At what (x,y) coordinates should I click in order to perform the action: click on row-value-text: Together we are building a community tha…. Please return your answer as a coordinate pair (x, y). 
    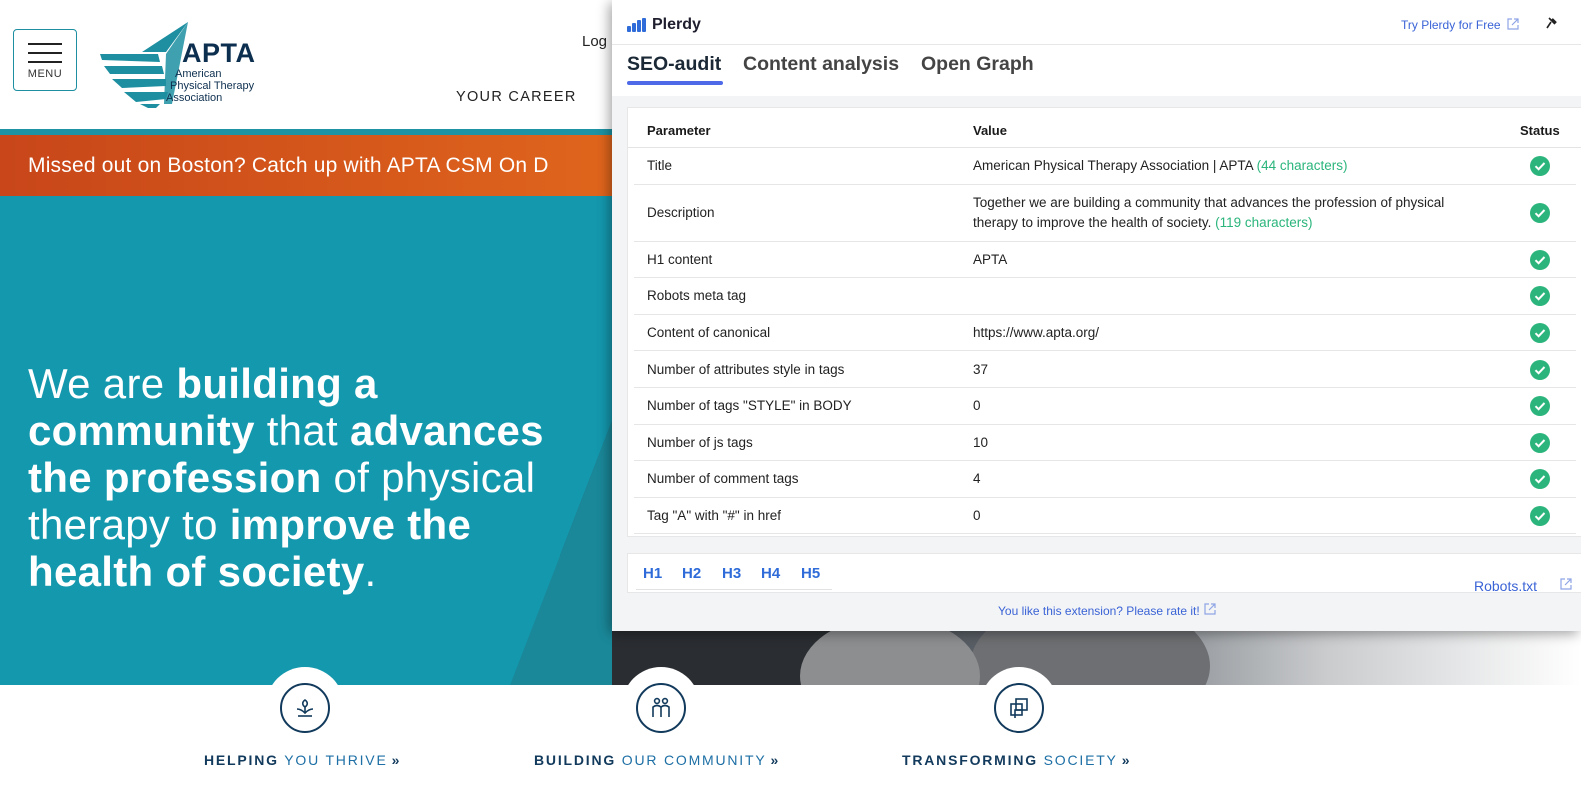
    Looking at the image, I should click on (1209, 212).